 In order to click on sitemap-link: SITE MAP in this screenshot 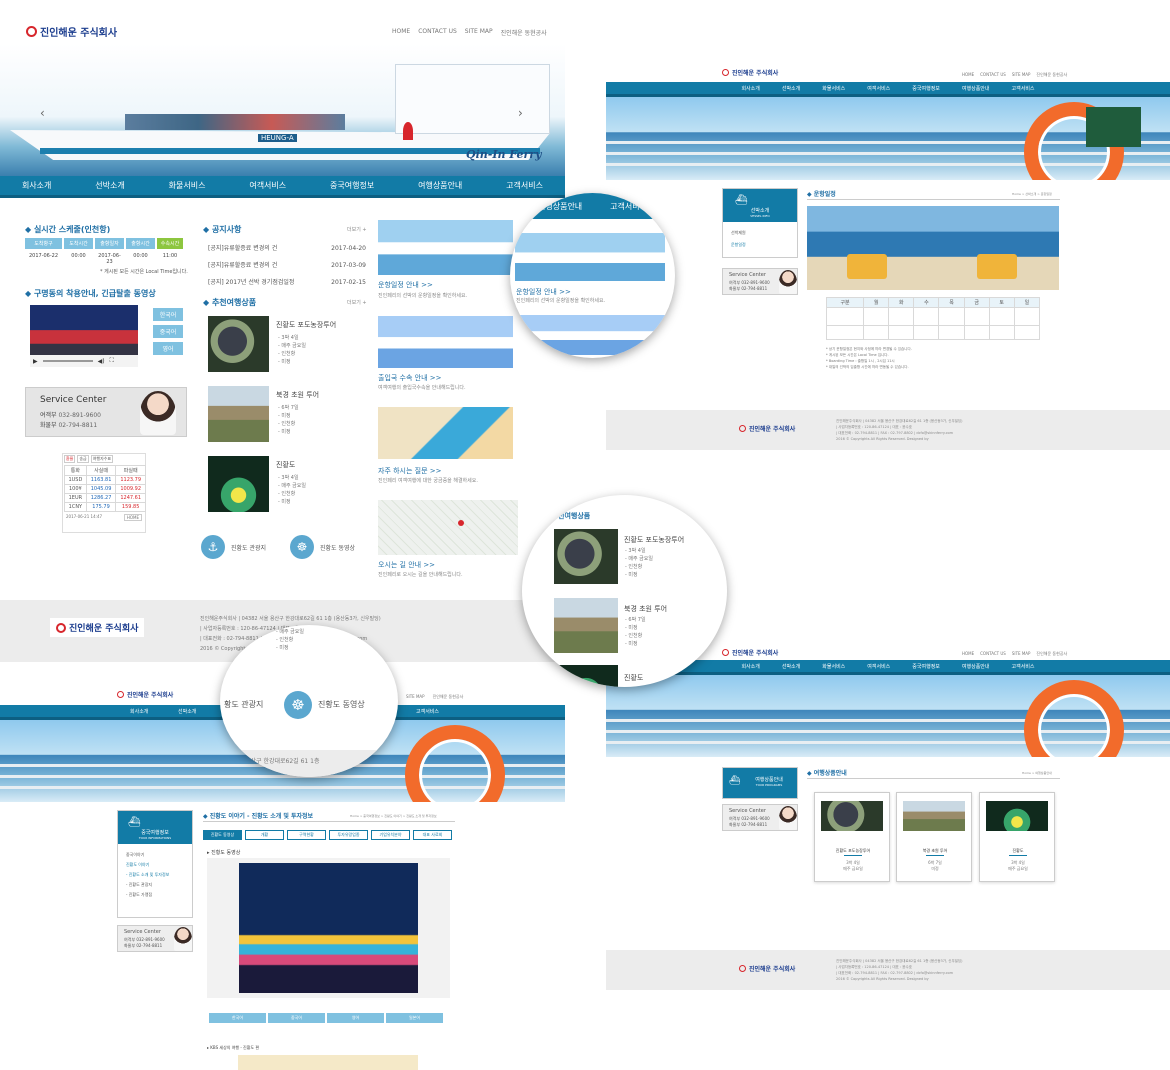, I will do `click(479, 32)`.